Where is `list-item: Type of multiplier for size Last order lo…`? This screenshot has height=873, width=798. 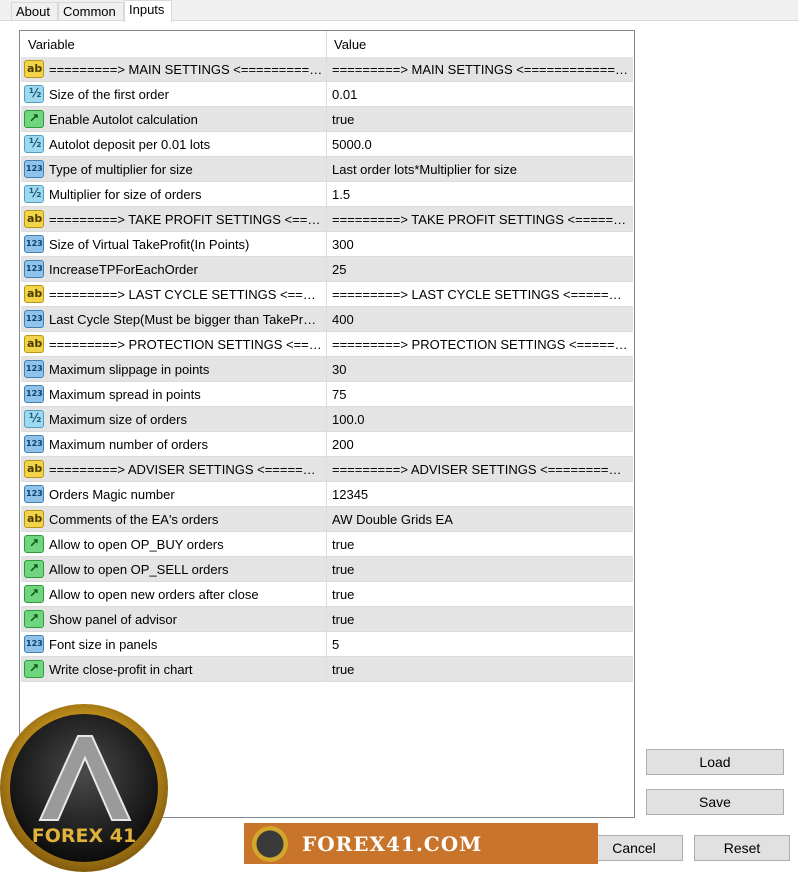
list-item: Type of multiplier for size Last order lo… is located at coordinates (327, 169).